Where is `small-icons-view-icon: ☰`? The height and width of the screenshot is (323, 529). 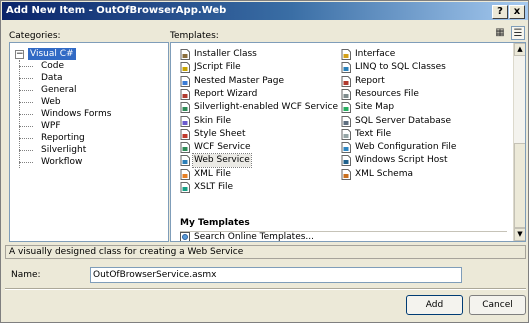
small-icons-view-icon: ☰ is located at coordinates (518, 33).